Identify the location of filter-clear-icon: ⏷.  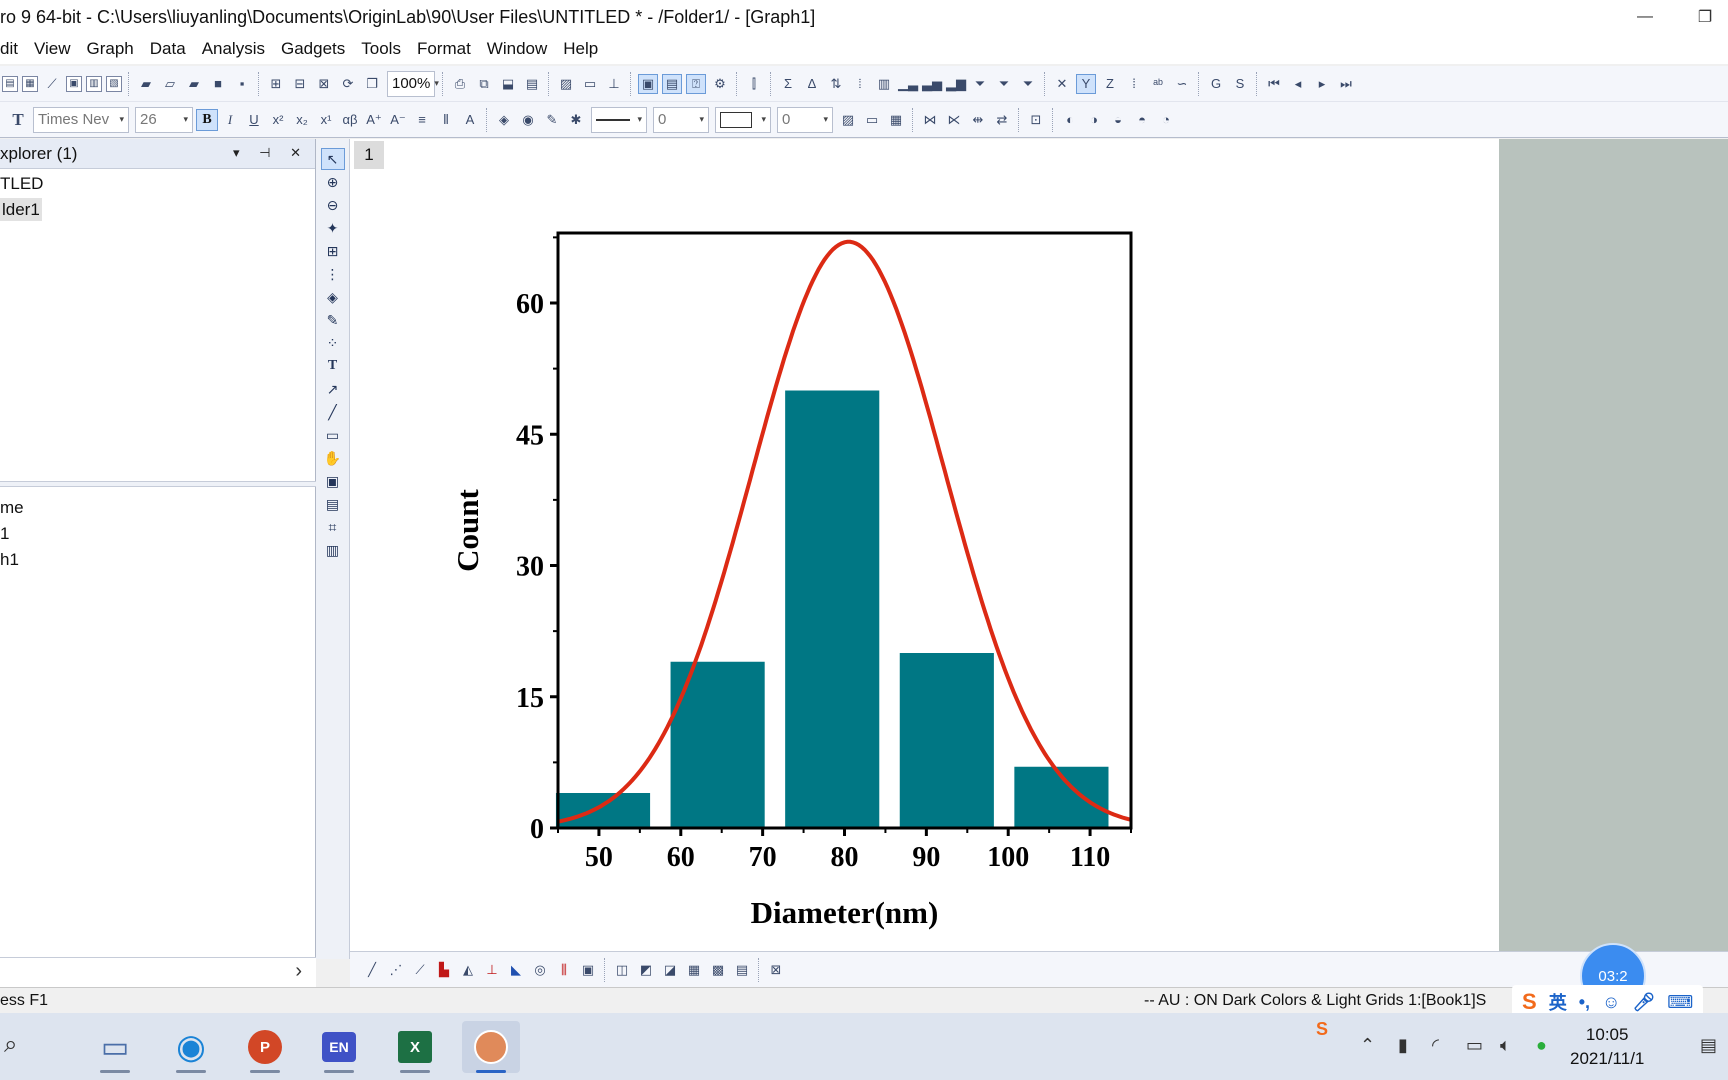
(1004, 84).